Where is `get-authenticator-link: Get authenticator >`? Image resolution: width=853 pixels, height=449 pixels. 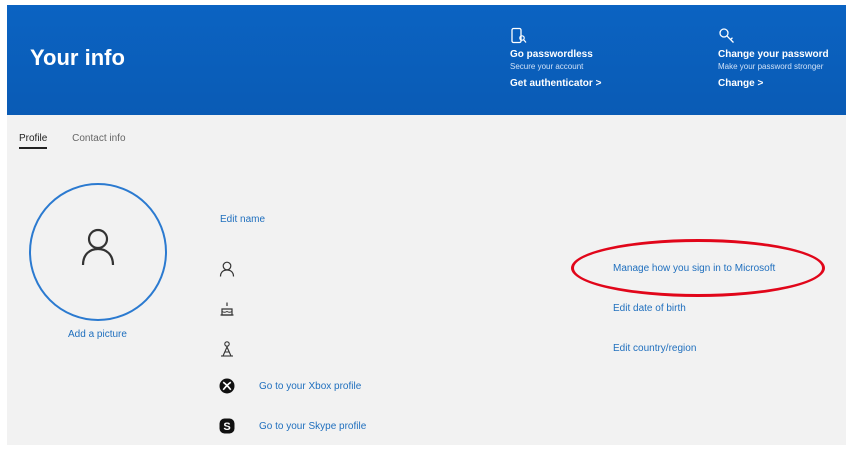
get-authenticator-link: Get authenticator > is located at coordinates (555, 83).